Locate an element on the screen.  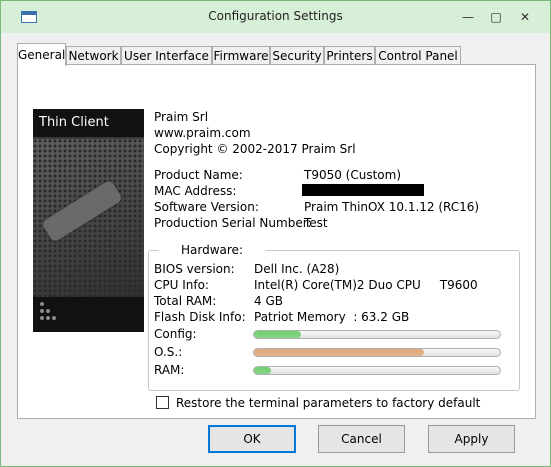
ram-usage-label: RAM: is located at coordinates (169, 370).